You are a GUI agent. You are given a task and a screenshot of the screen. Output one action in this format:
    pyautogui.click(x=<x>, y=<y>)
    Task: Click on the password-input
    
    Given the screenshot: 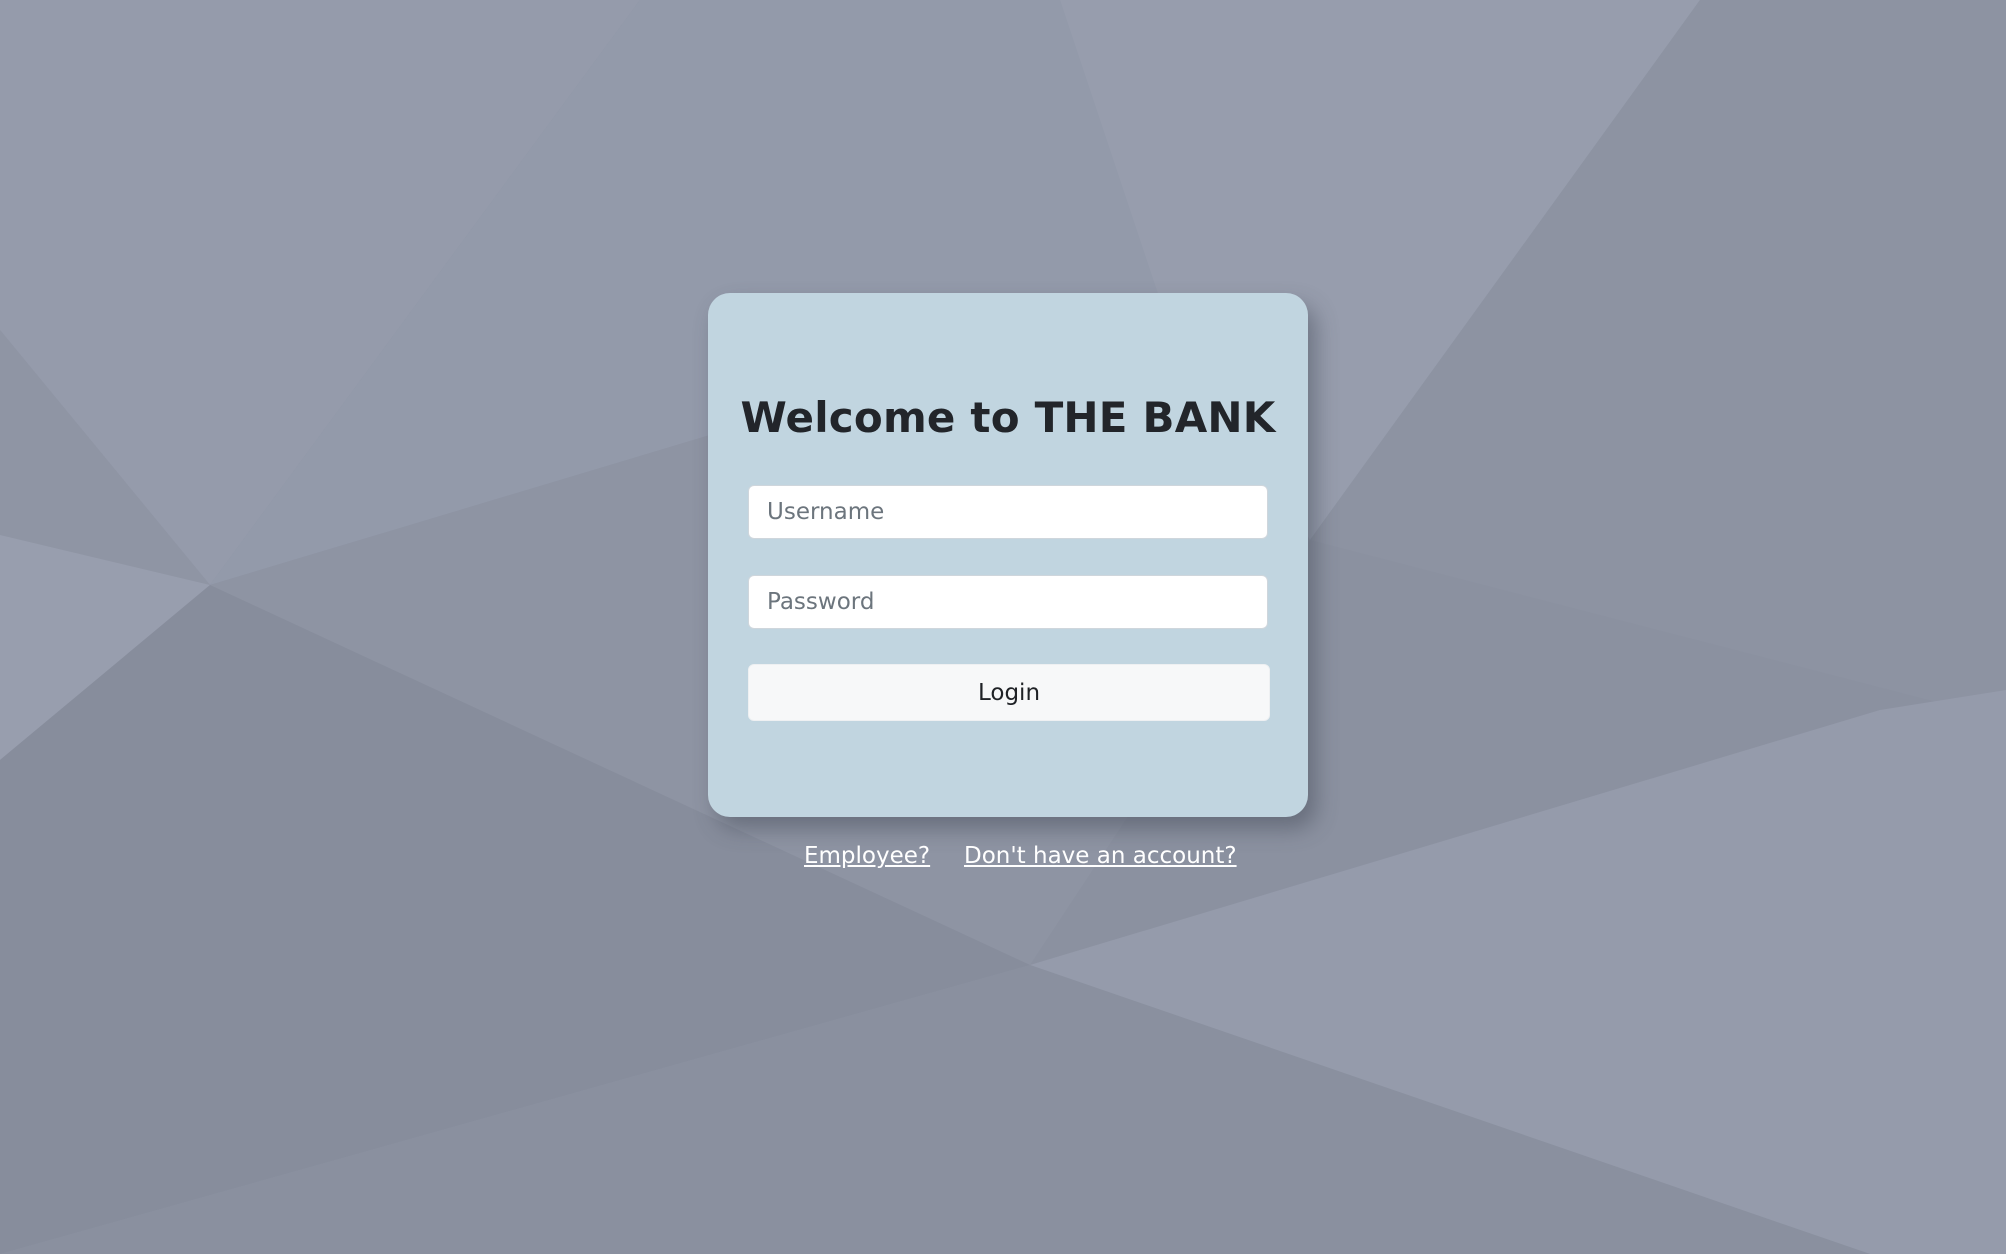 What is the action you would take?
    pyautogui.click(x=1008, y=602)
    